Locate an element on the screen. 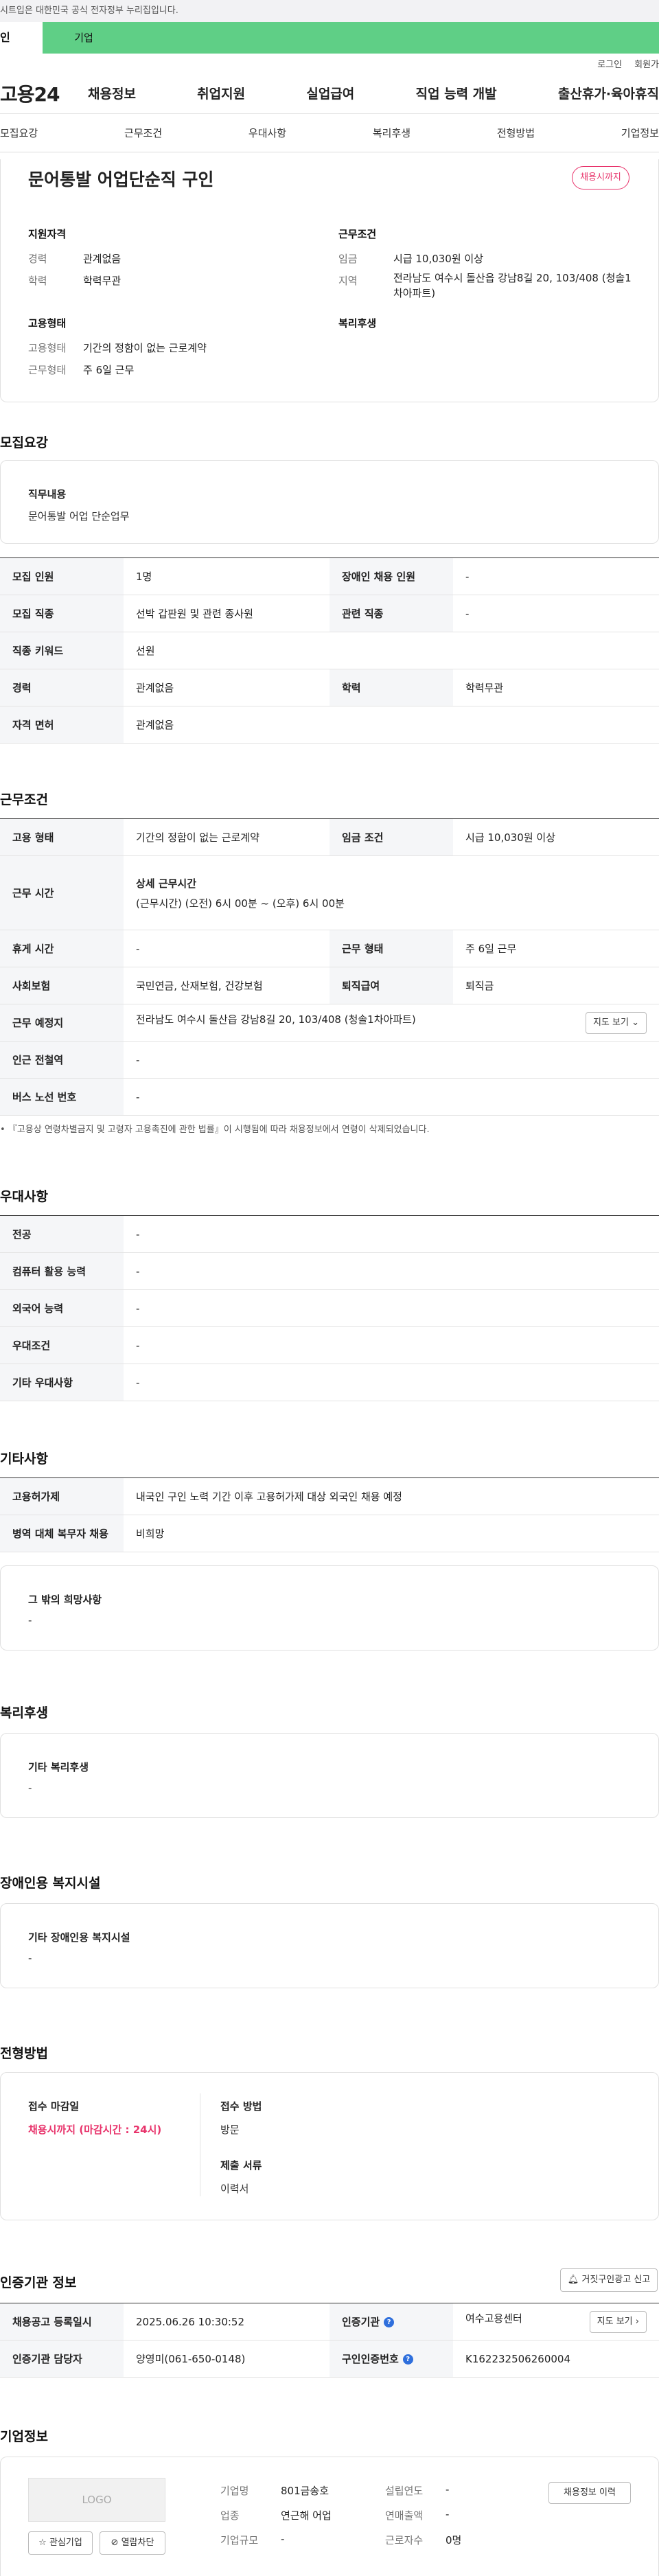 This screenshot has height=2576, width=659. gnb-items: 채용정보 취업지원 실업급여 직업 능력 개발 출산휴가·육아휴직 is located at coordinates (370, 93).